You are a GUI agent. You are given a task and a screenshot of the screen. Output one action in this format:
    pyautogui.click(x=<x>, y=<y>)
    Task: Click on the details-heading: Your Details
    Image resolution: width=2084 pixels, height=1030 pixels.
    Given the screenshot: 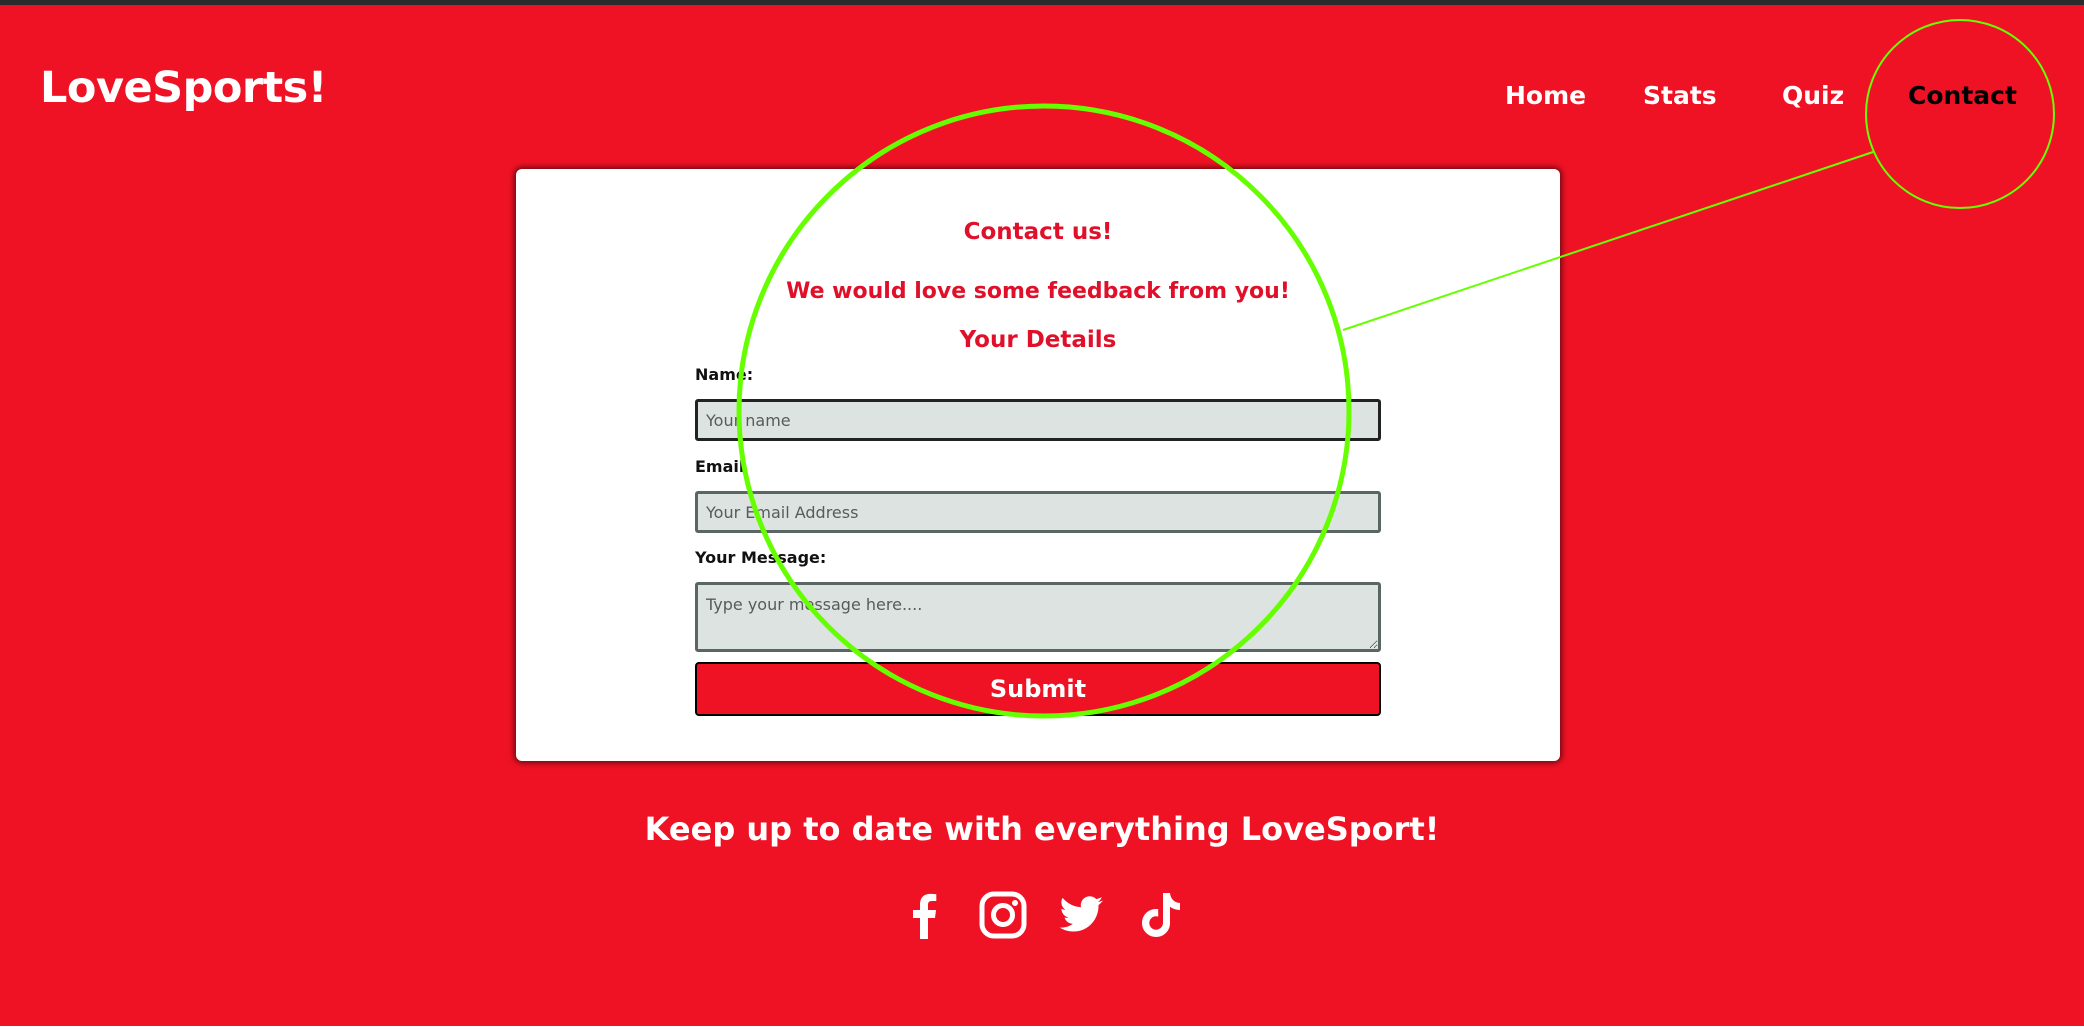 What is the action you would take?
    pyautogui.click(x=1038, y=340)
    